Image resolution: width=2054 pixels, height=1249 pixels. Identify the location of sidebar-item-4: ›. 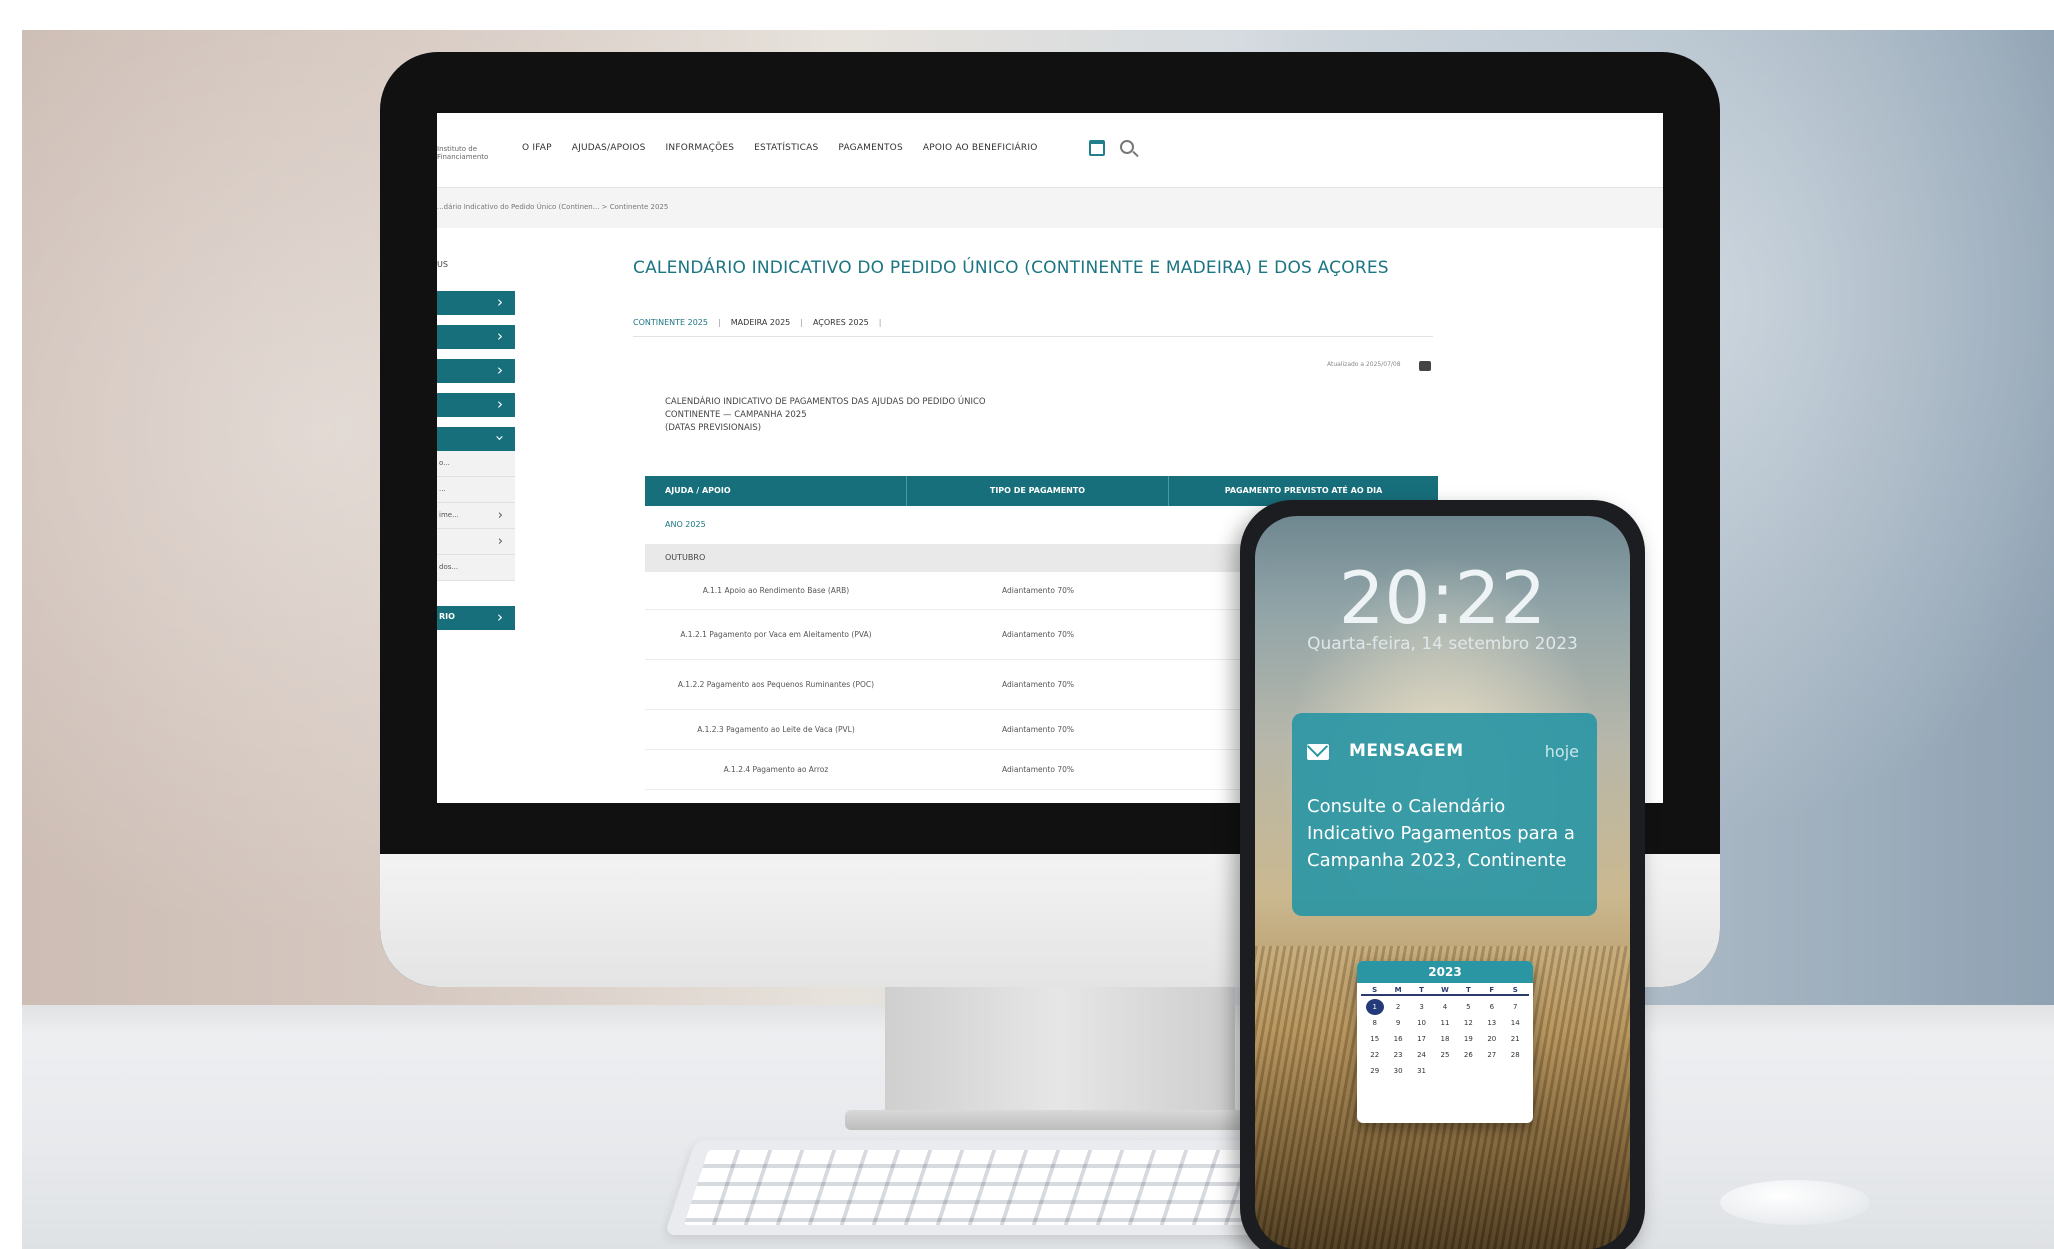
(476, 405).